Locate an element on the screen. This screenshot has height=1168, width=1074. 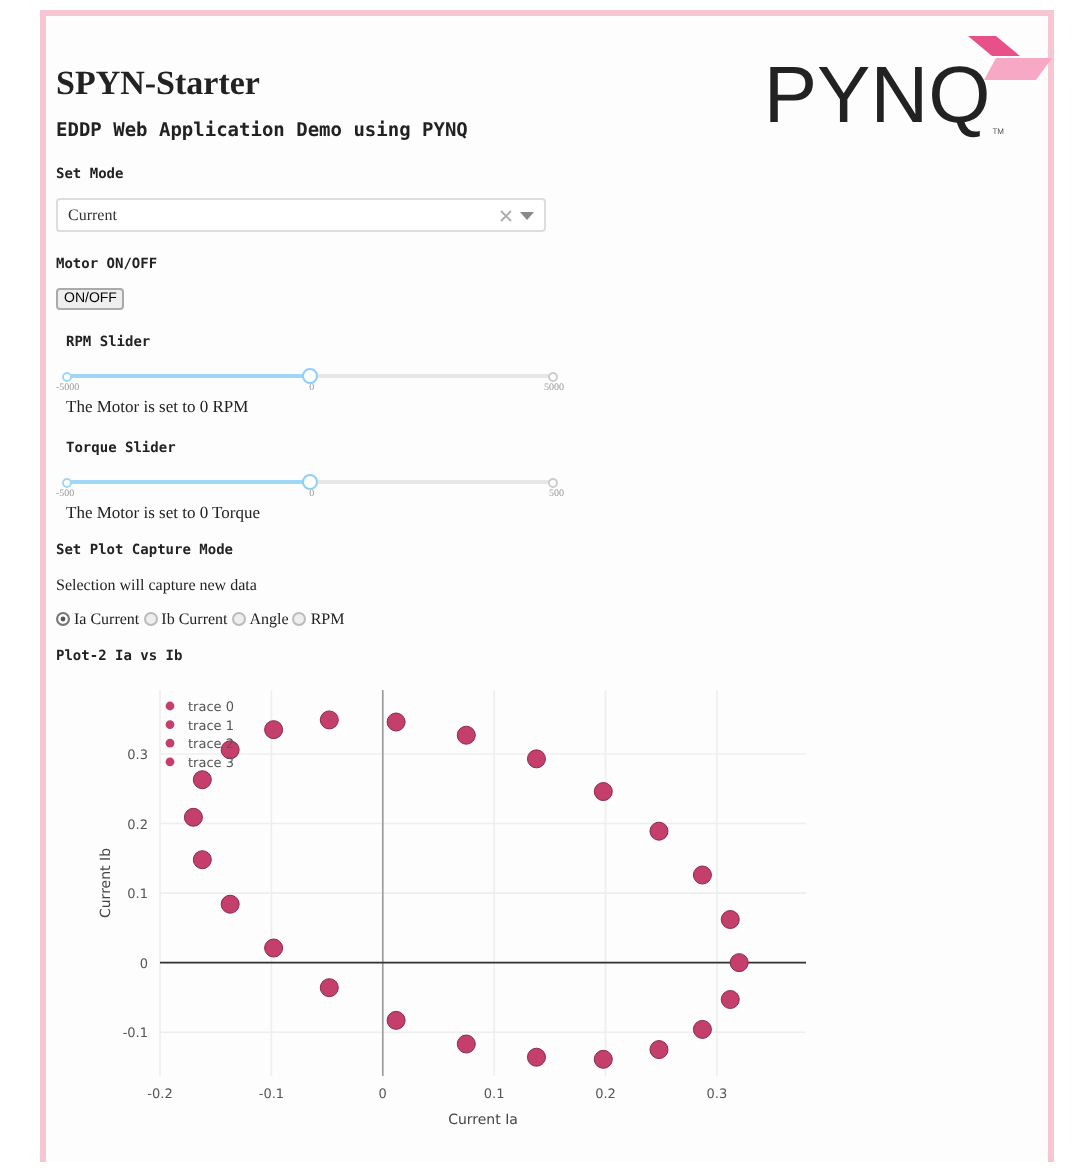
mode-dropdown: Current is located at coordinates (301, 215).